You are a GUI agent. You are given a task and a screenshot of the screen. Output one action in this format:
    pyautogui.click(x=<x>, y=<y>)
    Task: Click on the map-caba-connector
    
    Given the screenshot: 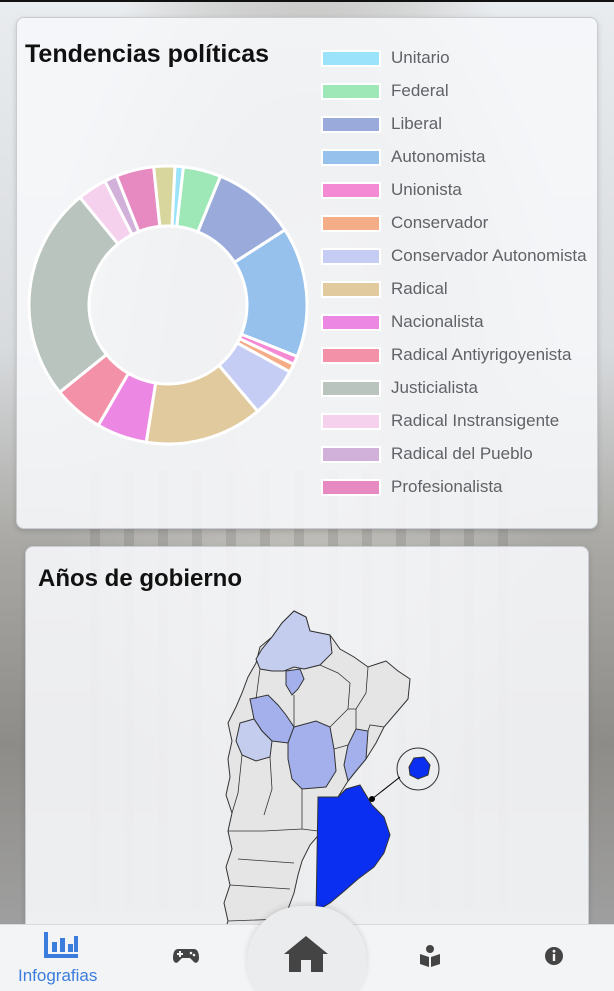 What is the action you would take?
    pyautogui.click(x=386, y=788)
    